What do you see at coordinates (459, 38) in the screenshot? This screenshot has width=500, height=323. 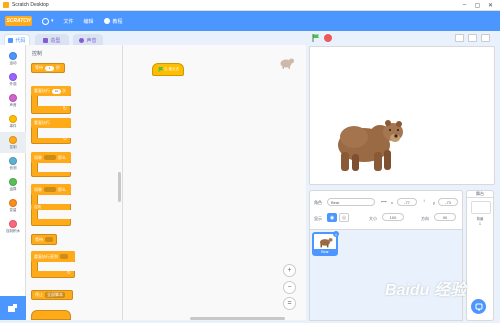 I see `small-stage-button` at bounding box center [459, 38].